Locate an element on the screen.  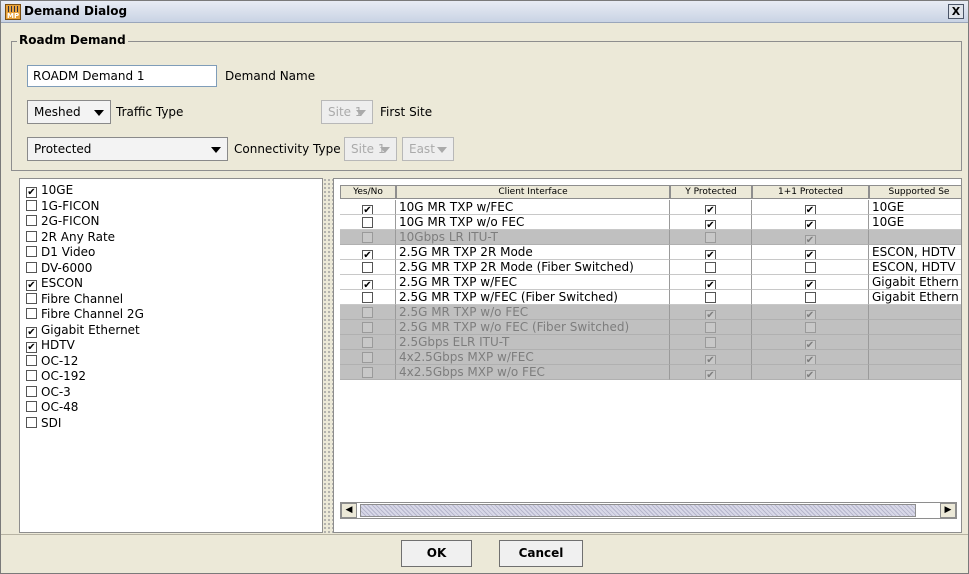
ok-button: OK is located at coordinates (436, 553).